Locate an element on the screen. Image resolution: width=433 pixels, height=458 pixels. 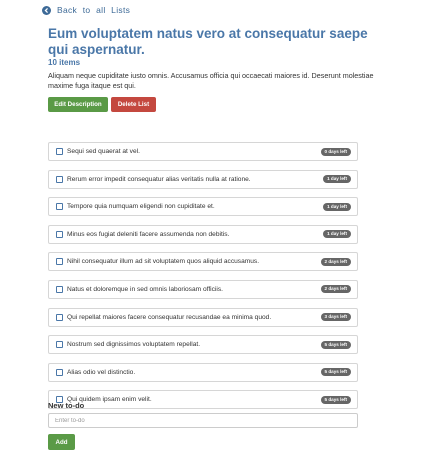
add-todo-button: Add is located at coordinates (61, 442).